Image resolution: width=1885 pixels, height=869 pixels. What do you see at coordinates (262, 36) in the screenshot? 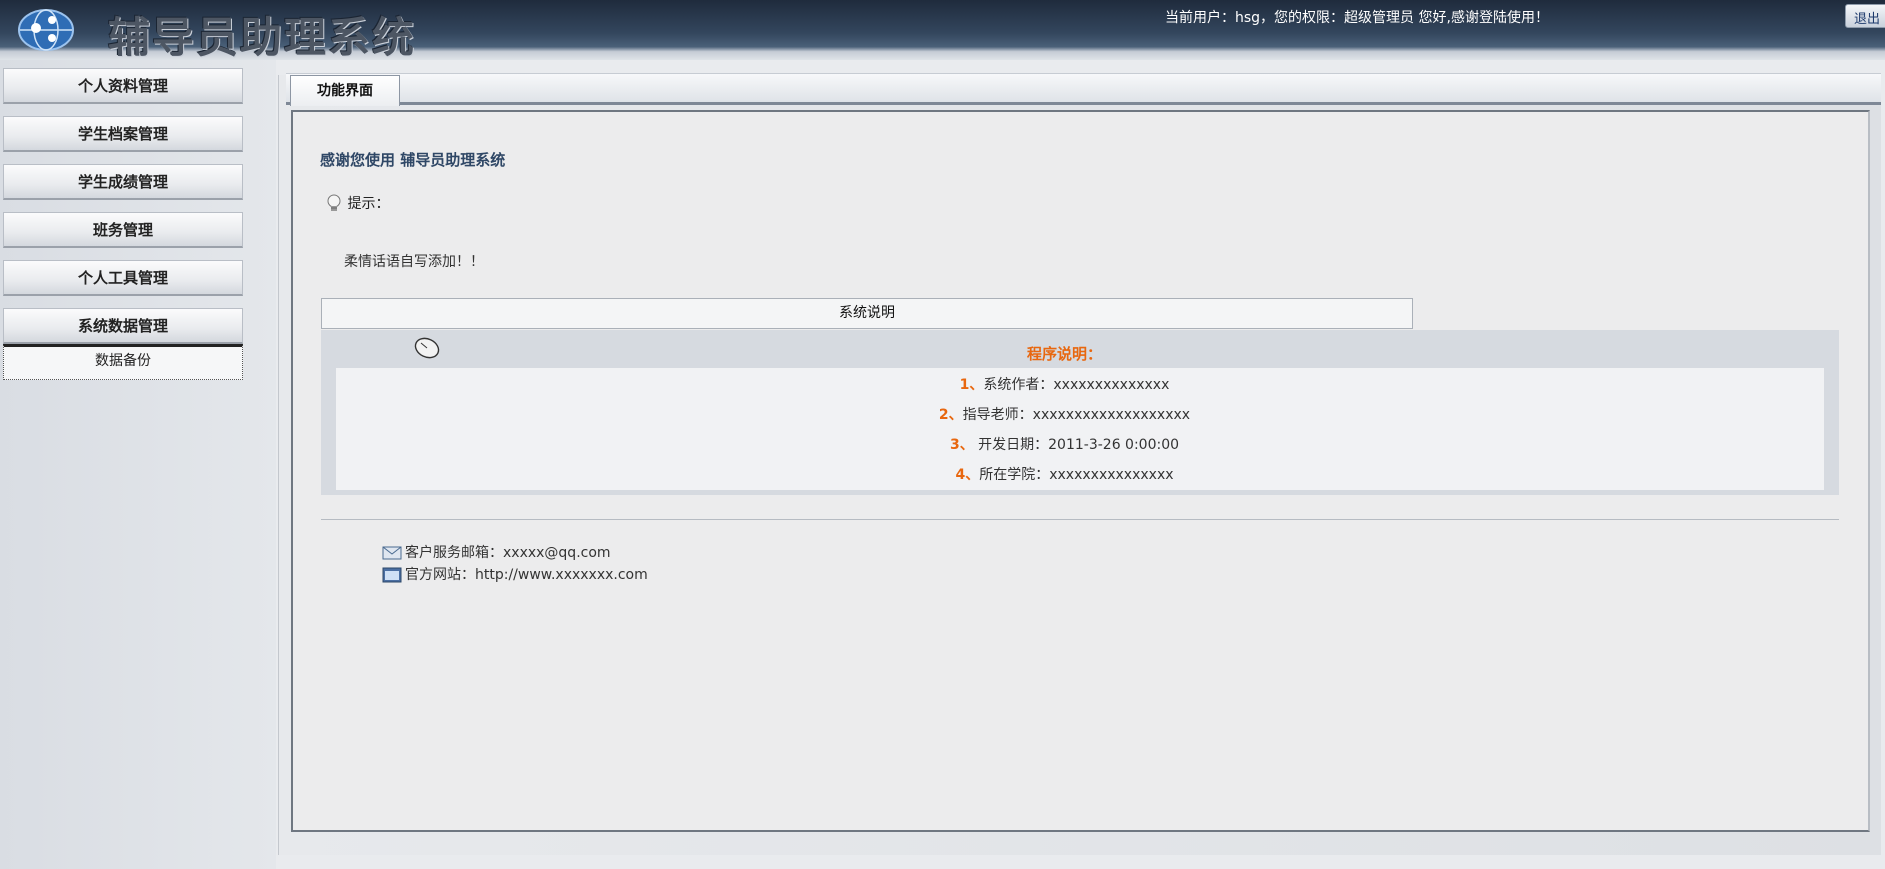
I see `app-title: 辅导员助理系统` at bounding box center [262, 36].